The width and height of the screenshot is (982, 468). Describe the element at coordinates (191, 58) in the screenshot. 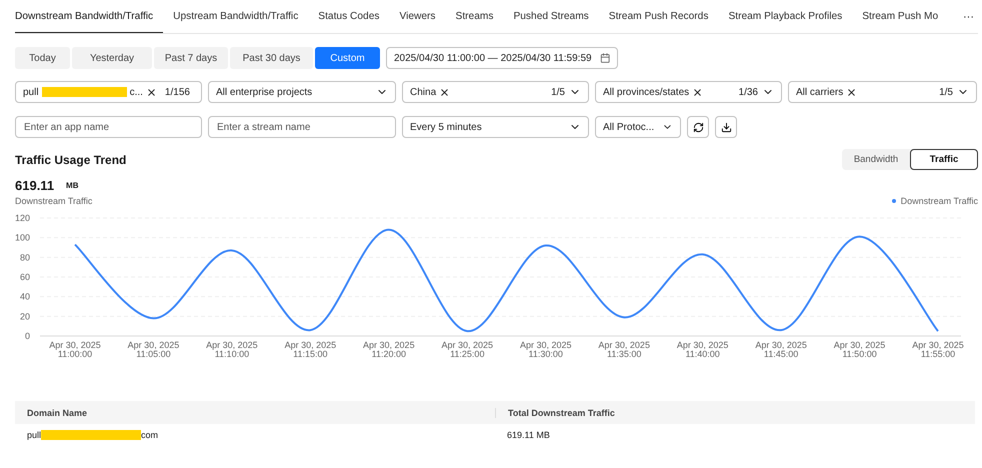

I see `time-range-button: Past 7 days` at that location.